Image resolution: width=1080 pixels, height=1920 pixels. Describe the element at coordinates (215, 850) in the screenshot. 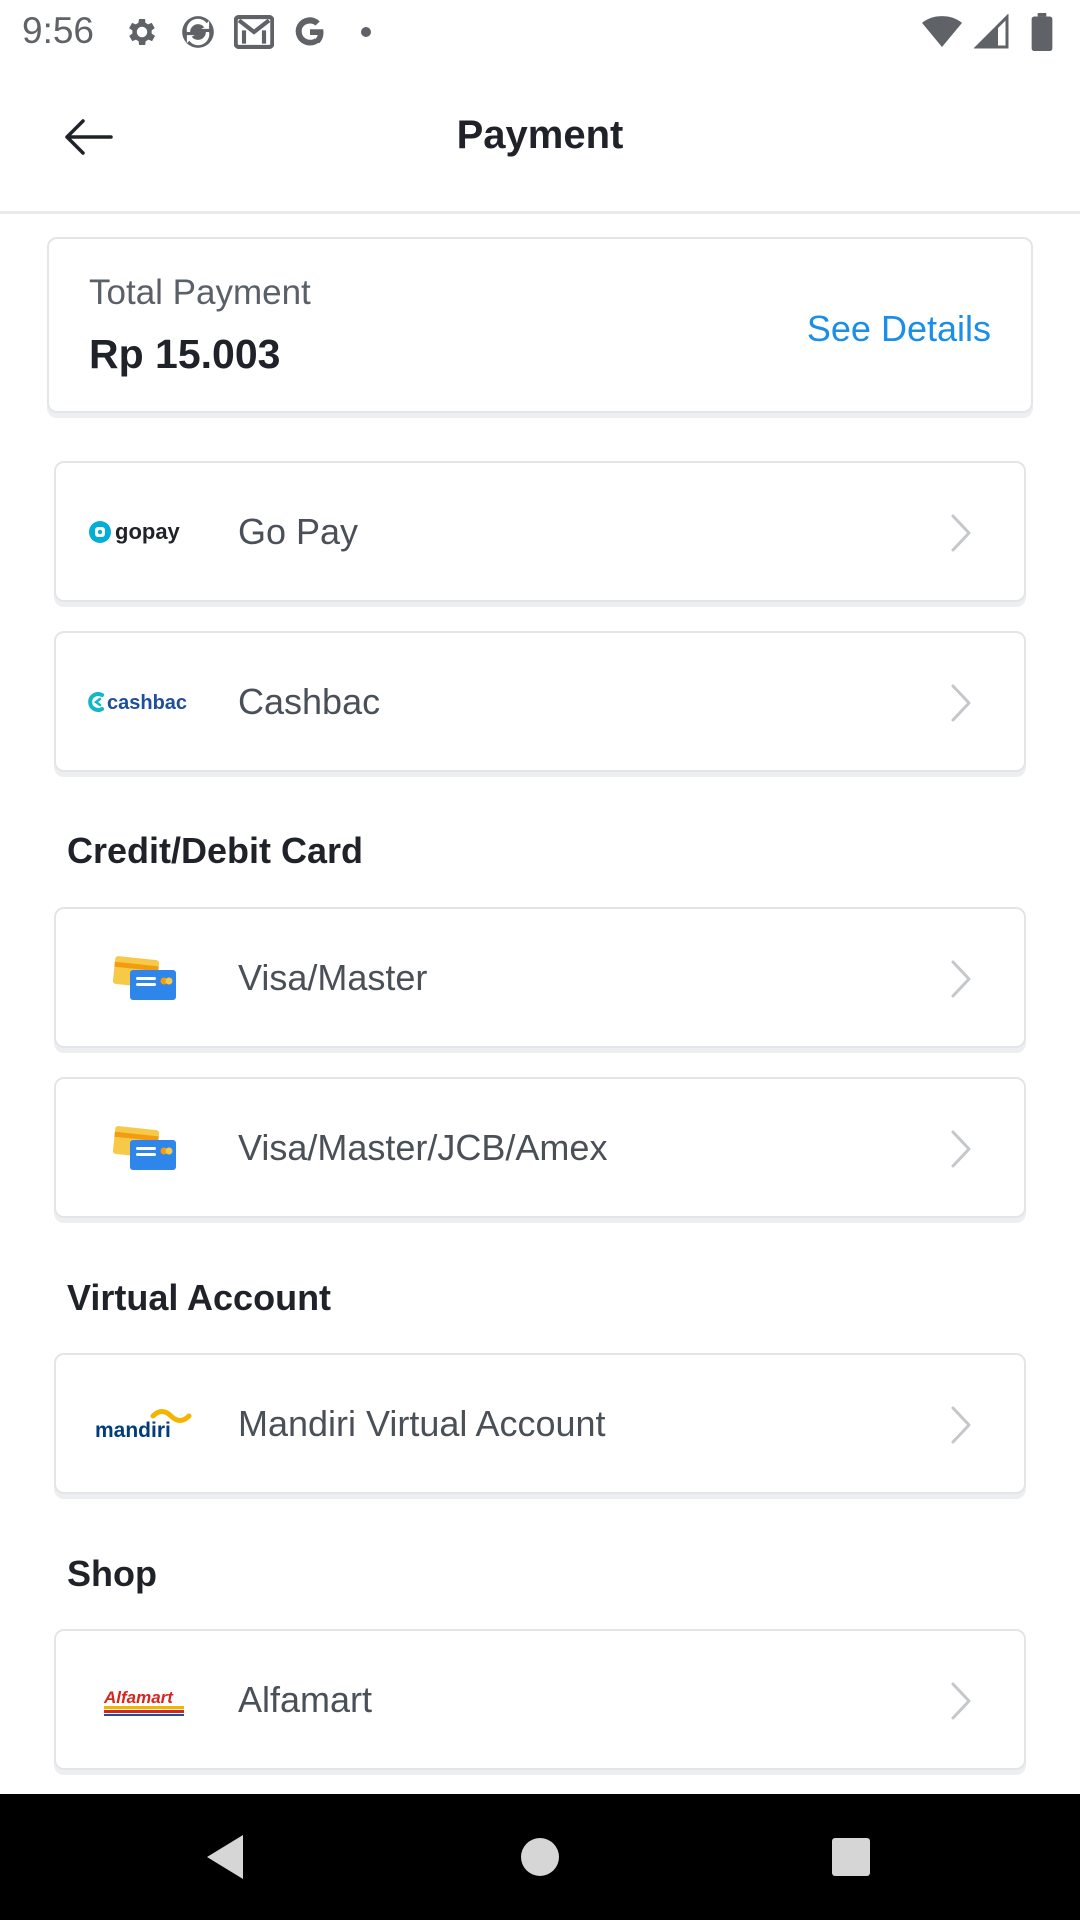

I see `section-title-credit-debit: Credit/Debit Card` at that location.